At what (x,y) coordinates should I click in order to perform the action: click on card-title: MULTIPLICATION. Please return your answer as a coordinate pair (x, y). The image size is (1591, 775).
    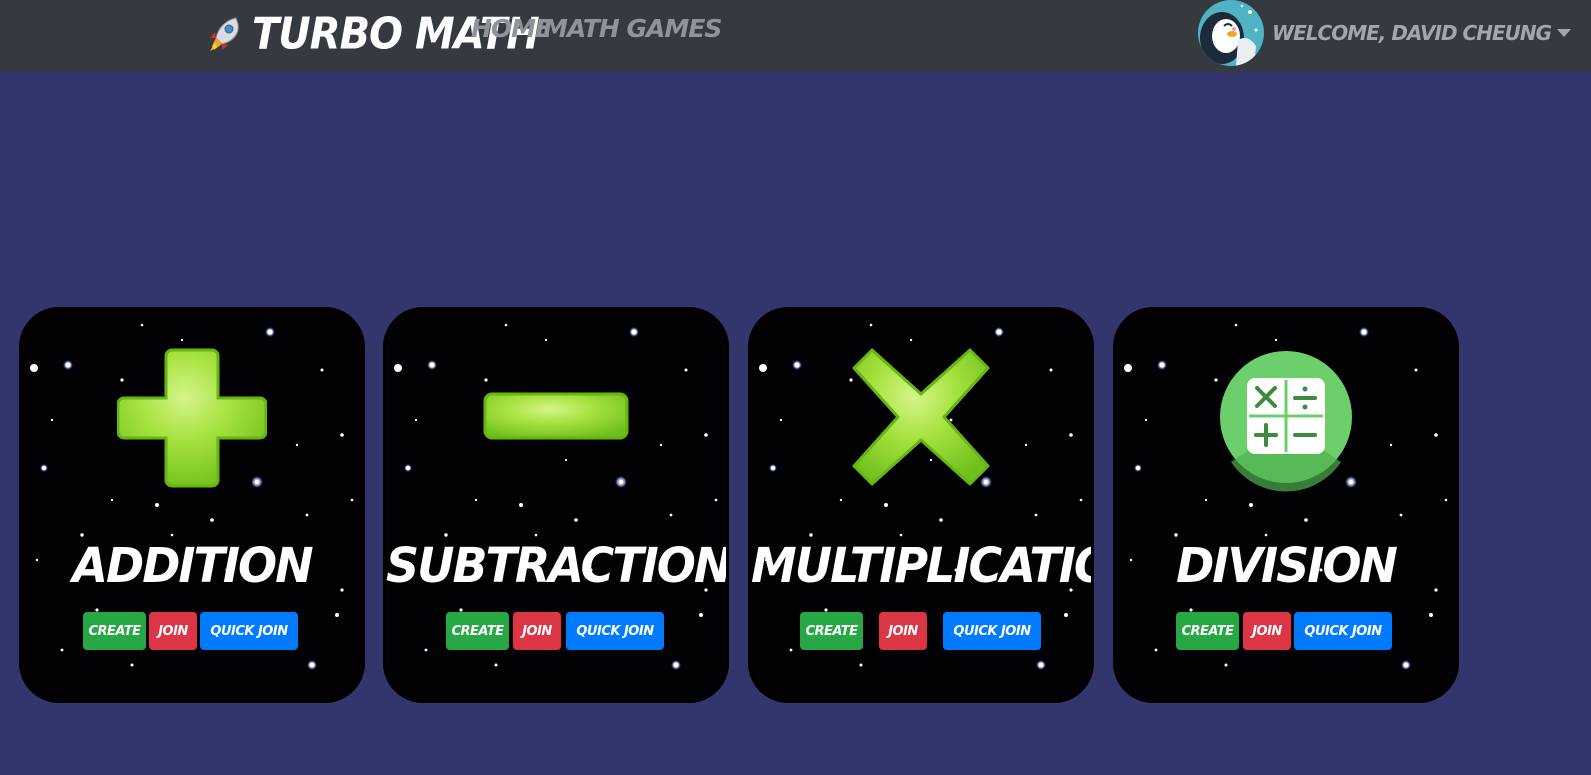
    Looking at the image, I should click on (921, 565).